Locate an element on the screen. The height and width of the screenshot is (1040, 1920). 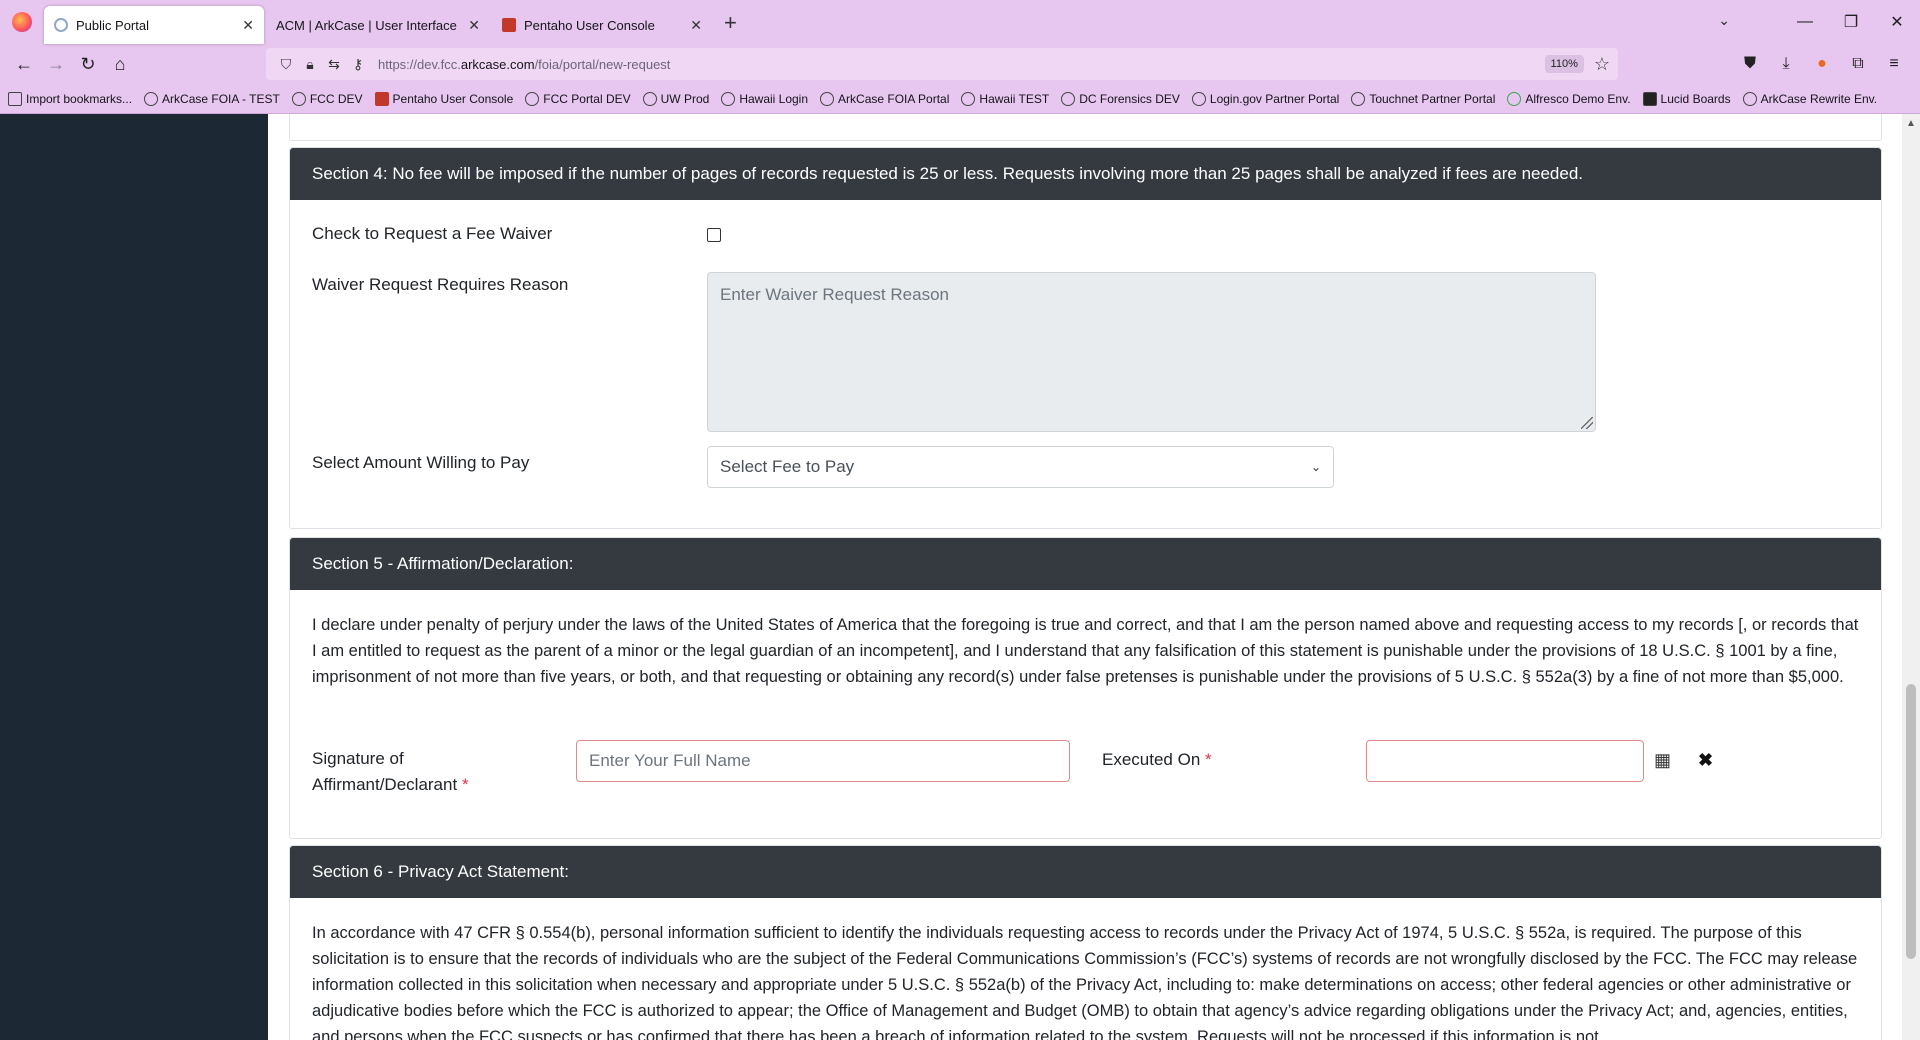
restore-icon: ❐ is located at coordinates (1851, 22).